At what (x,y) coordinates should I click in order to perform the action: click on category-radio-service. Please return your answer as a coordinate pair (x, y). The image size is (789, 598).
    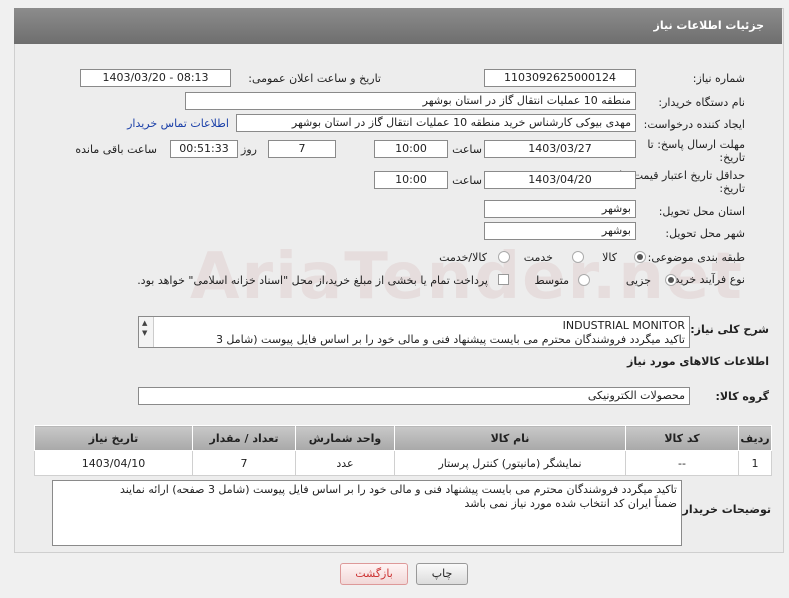
    Looking at the image, I should click on (578, 257).